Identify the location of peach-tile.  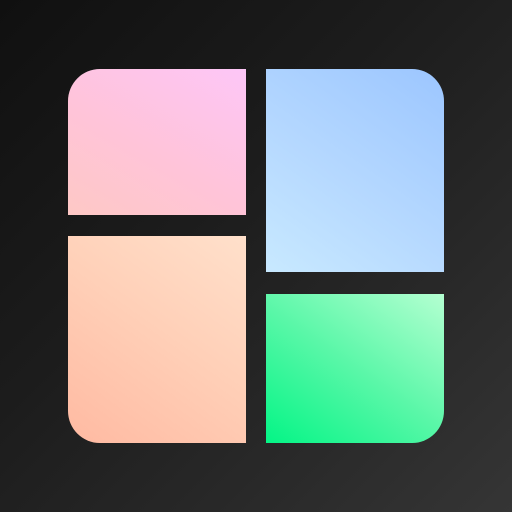
(157, 339).